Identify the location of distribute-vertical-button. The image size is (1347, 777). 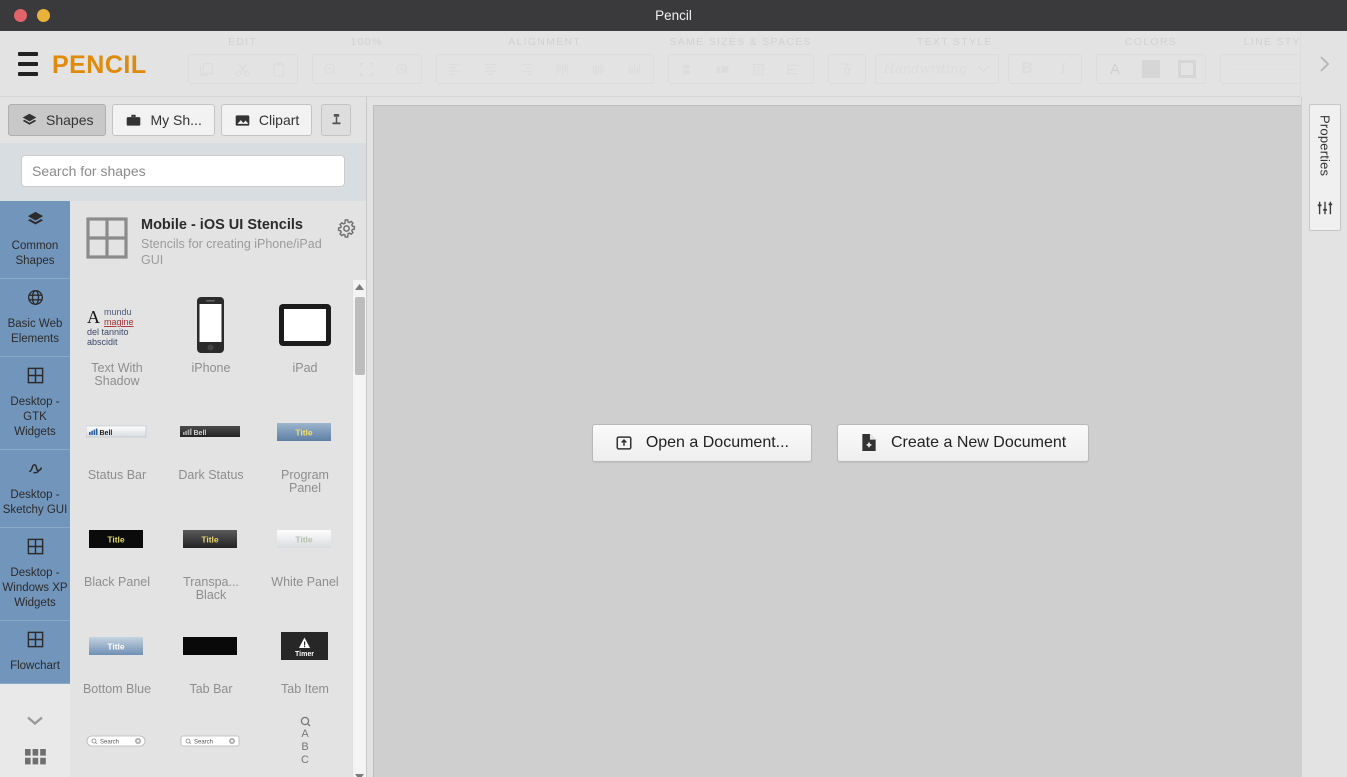
(795, 69).